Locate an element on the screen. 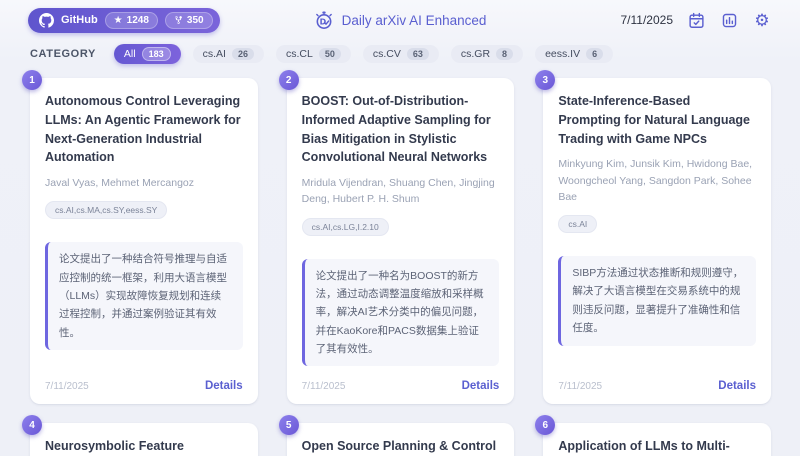  category-count: 6 is located at coordinates (595, 54).